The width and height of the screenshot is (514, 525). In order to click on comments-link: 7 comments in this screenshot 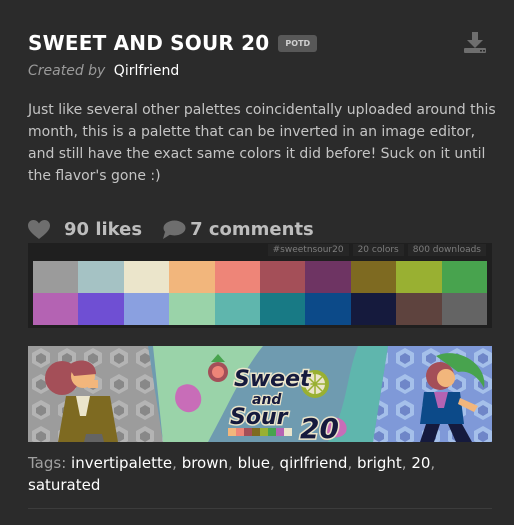, I will do `click(238, 229)`.